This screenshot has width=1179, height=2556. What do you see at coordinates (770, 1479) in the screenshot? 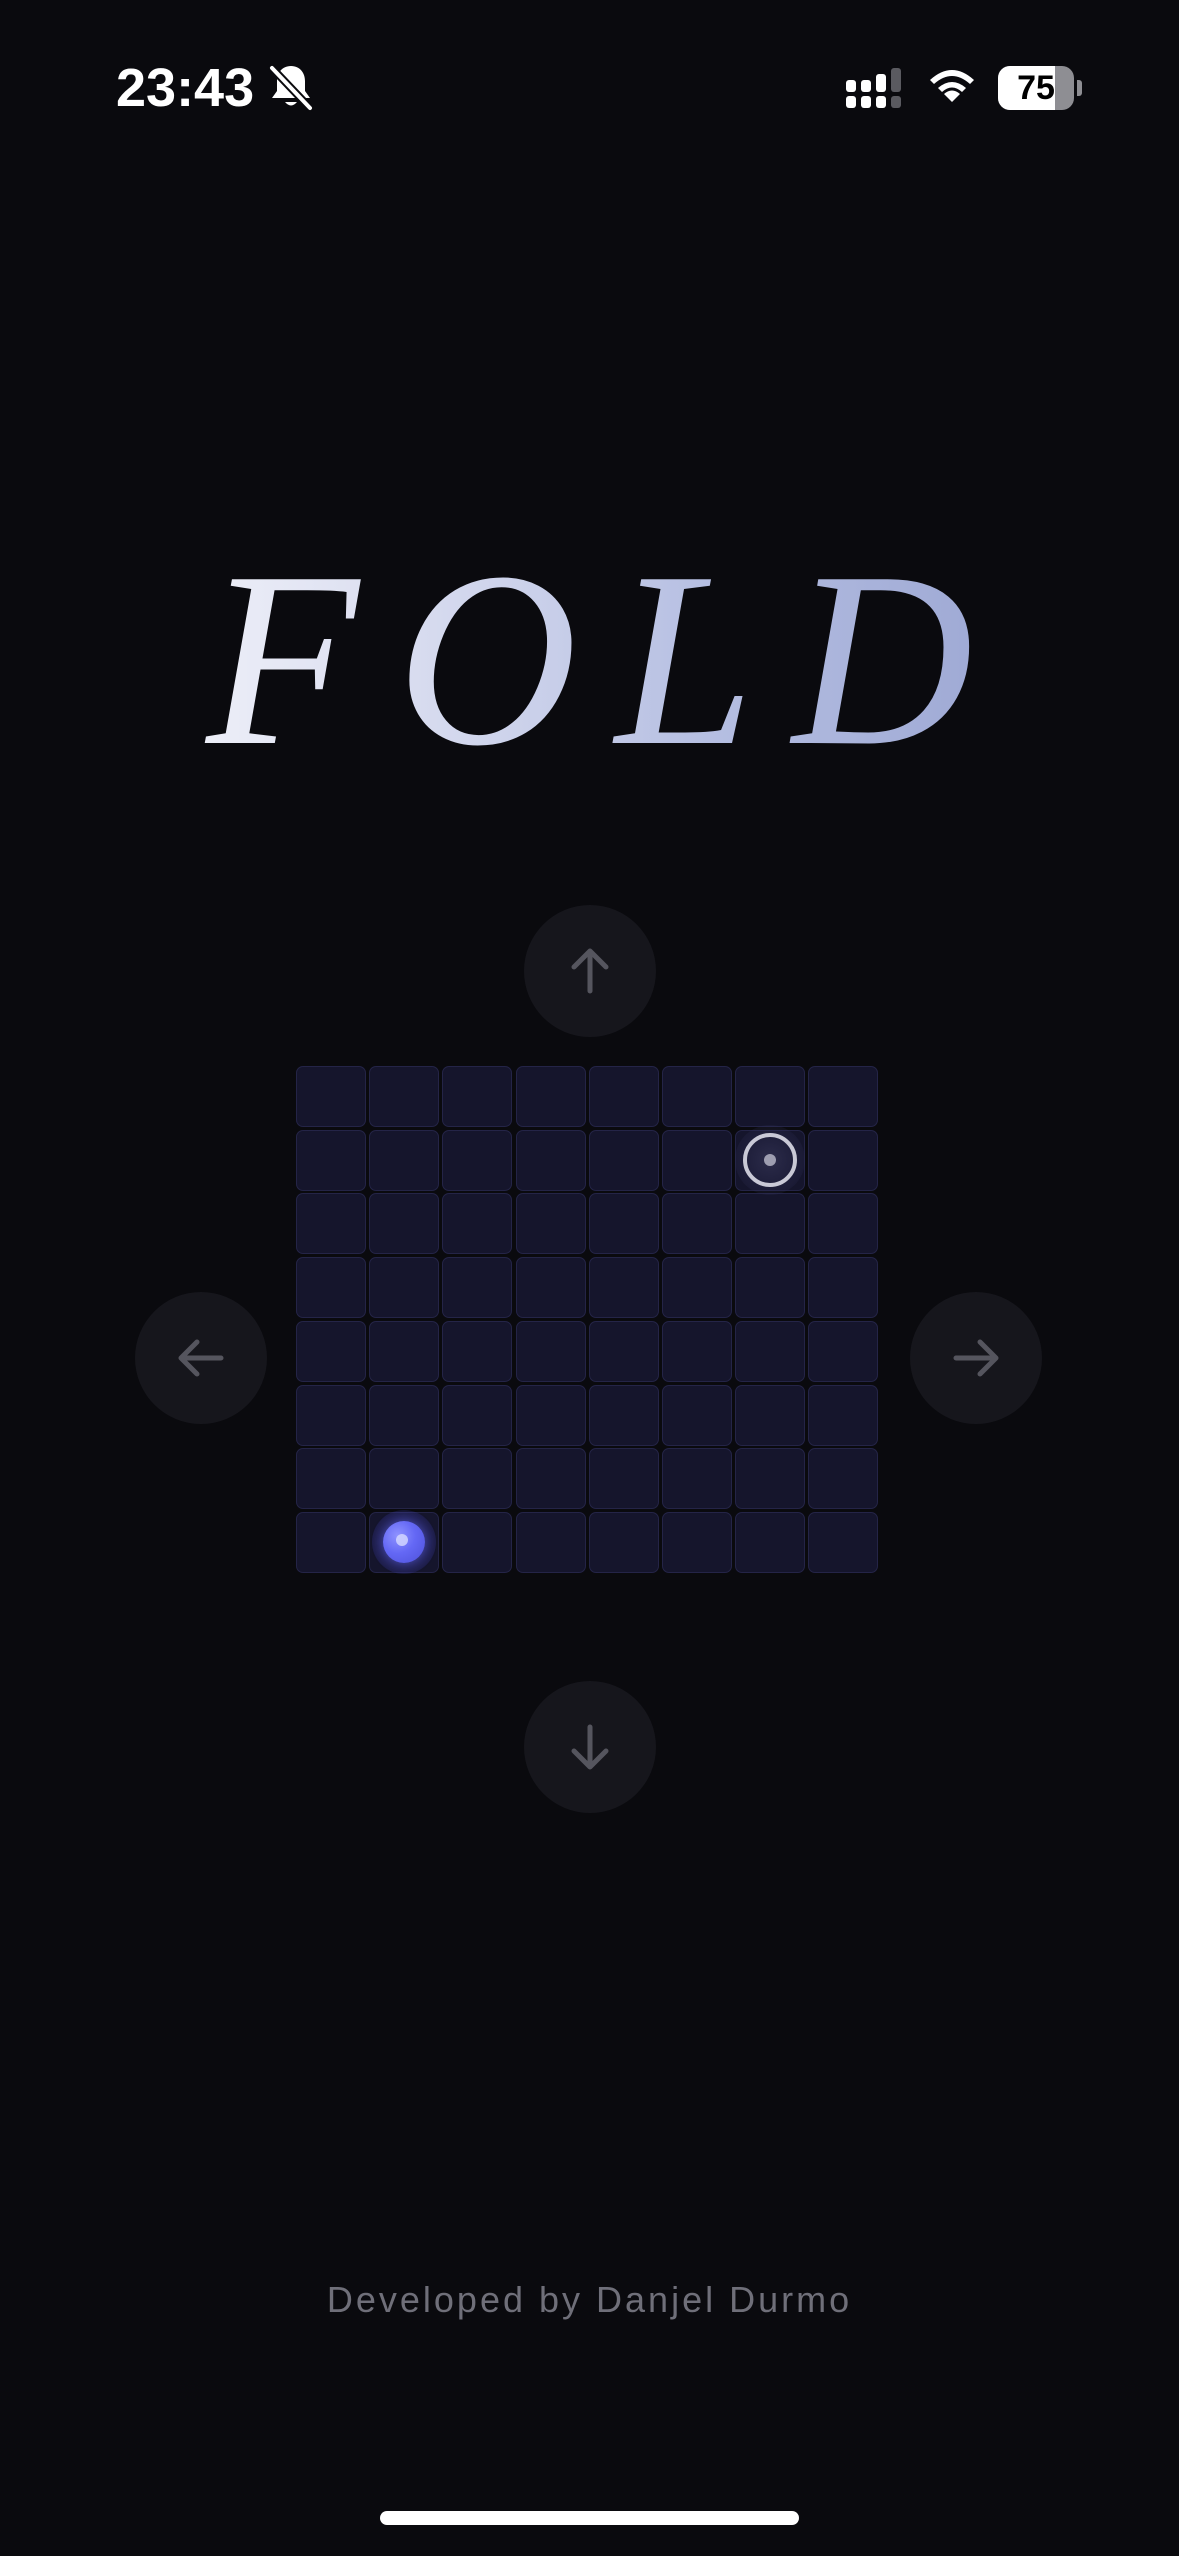
I see `board-cell-r6-c6` at bounding box center [770, 1479].